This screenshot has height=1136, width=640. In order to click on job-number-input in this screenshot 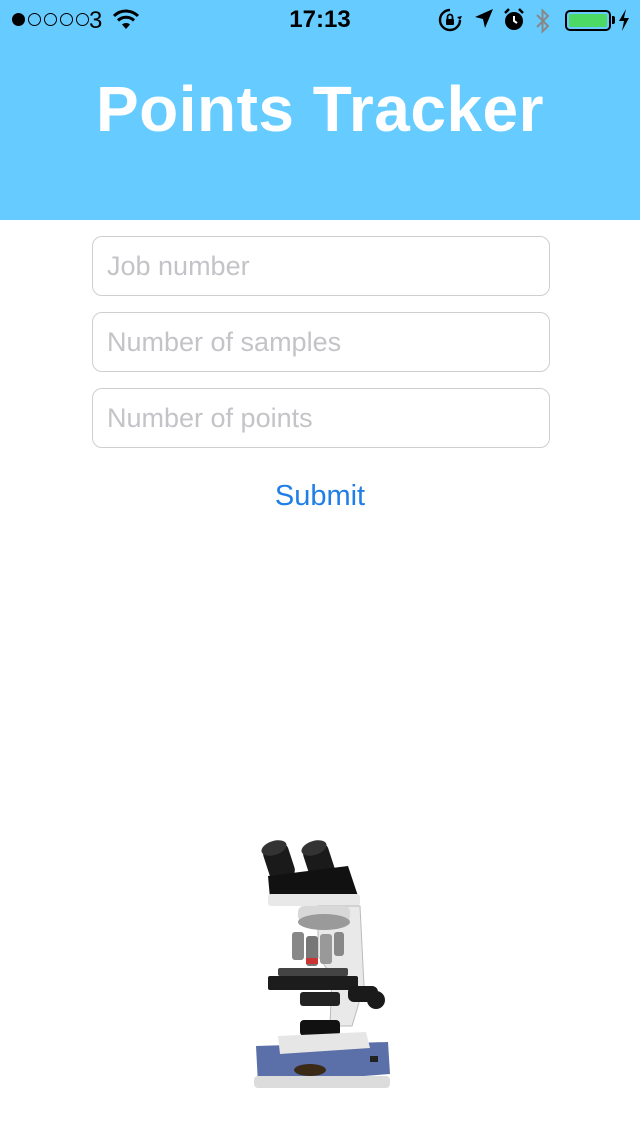, I will do `click(321, 266)`.